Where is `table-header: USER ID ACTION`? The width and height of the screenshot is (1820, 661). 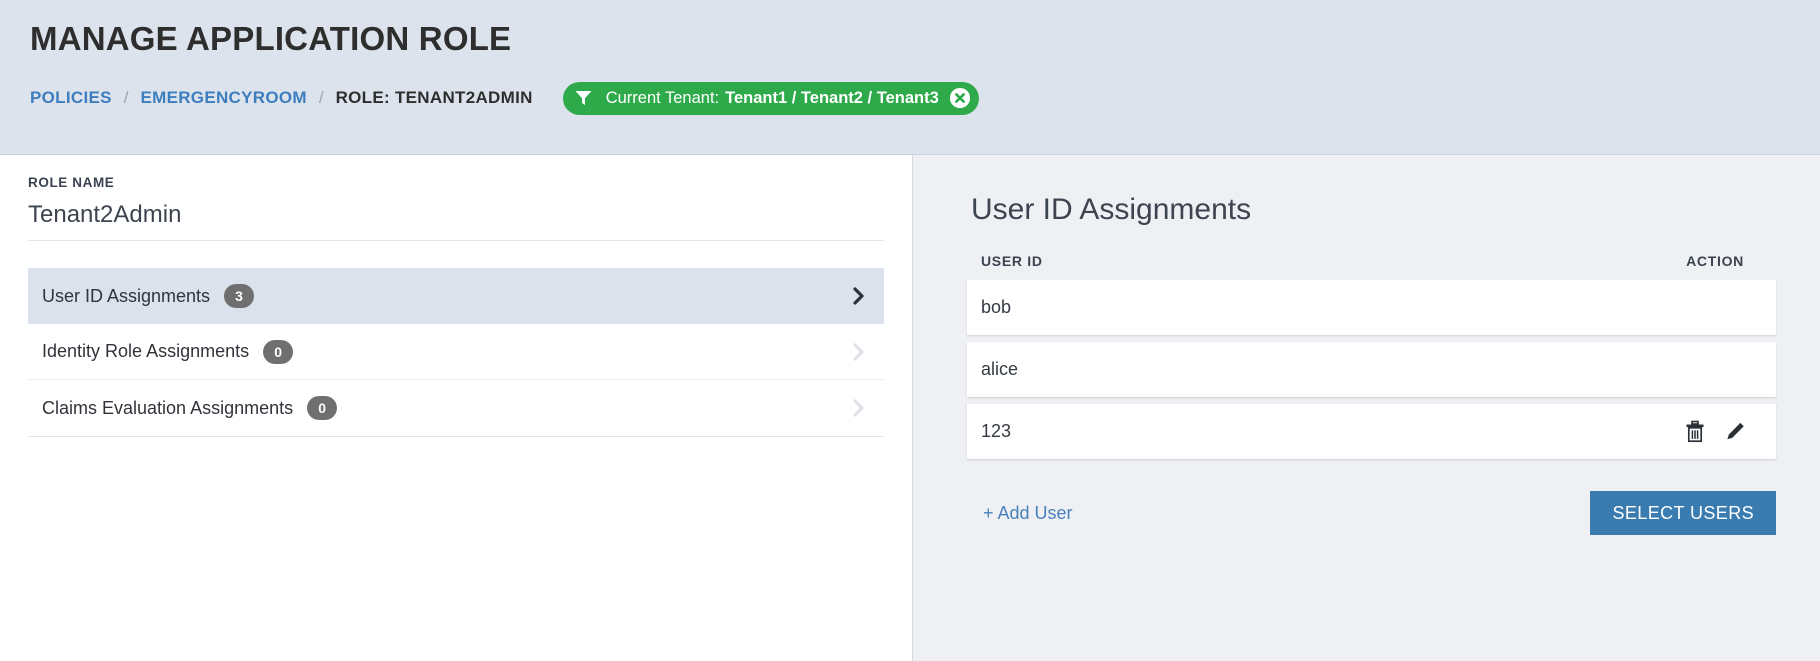
table-header: USER ID ACTION is located at coordinates (1371, 261).